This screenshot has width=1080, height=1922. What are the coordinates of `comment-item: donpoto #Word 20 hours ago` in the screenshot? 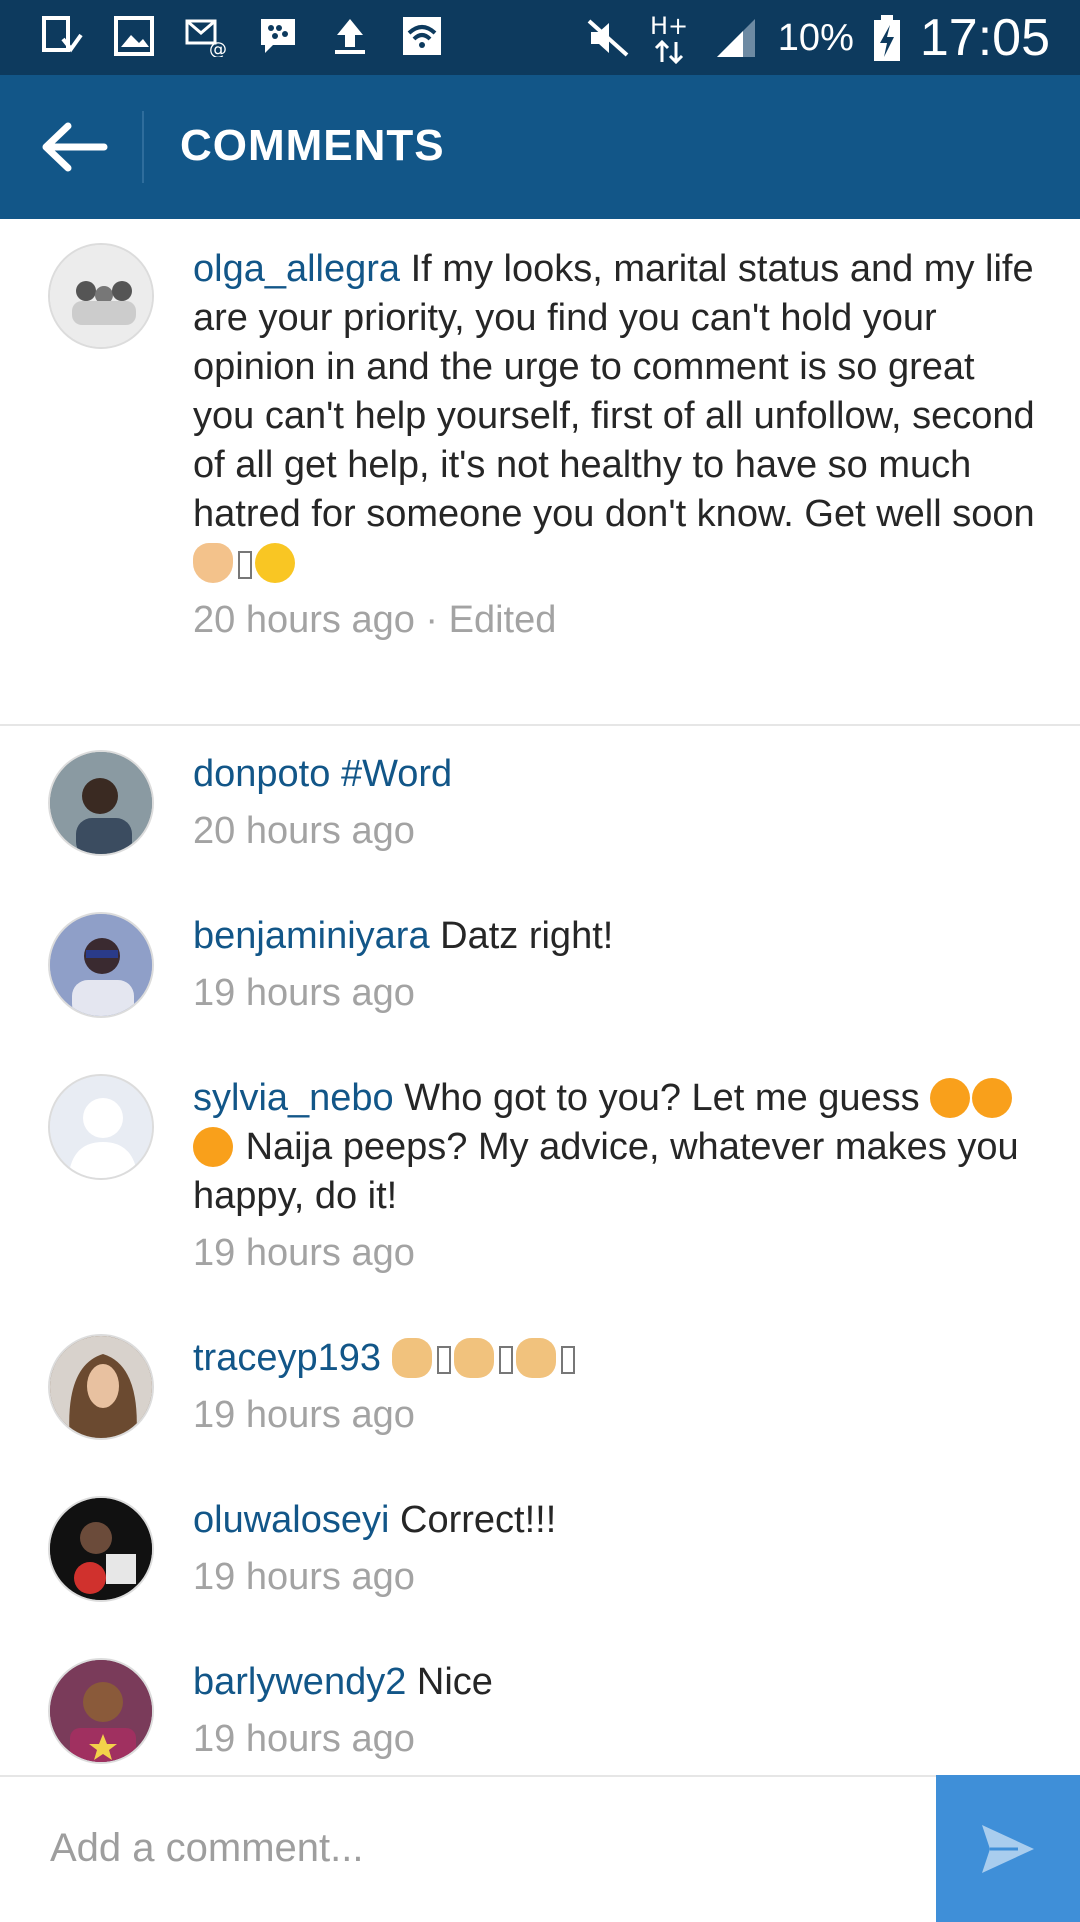 It's located at (540, 807).